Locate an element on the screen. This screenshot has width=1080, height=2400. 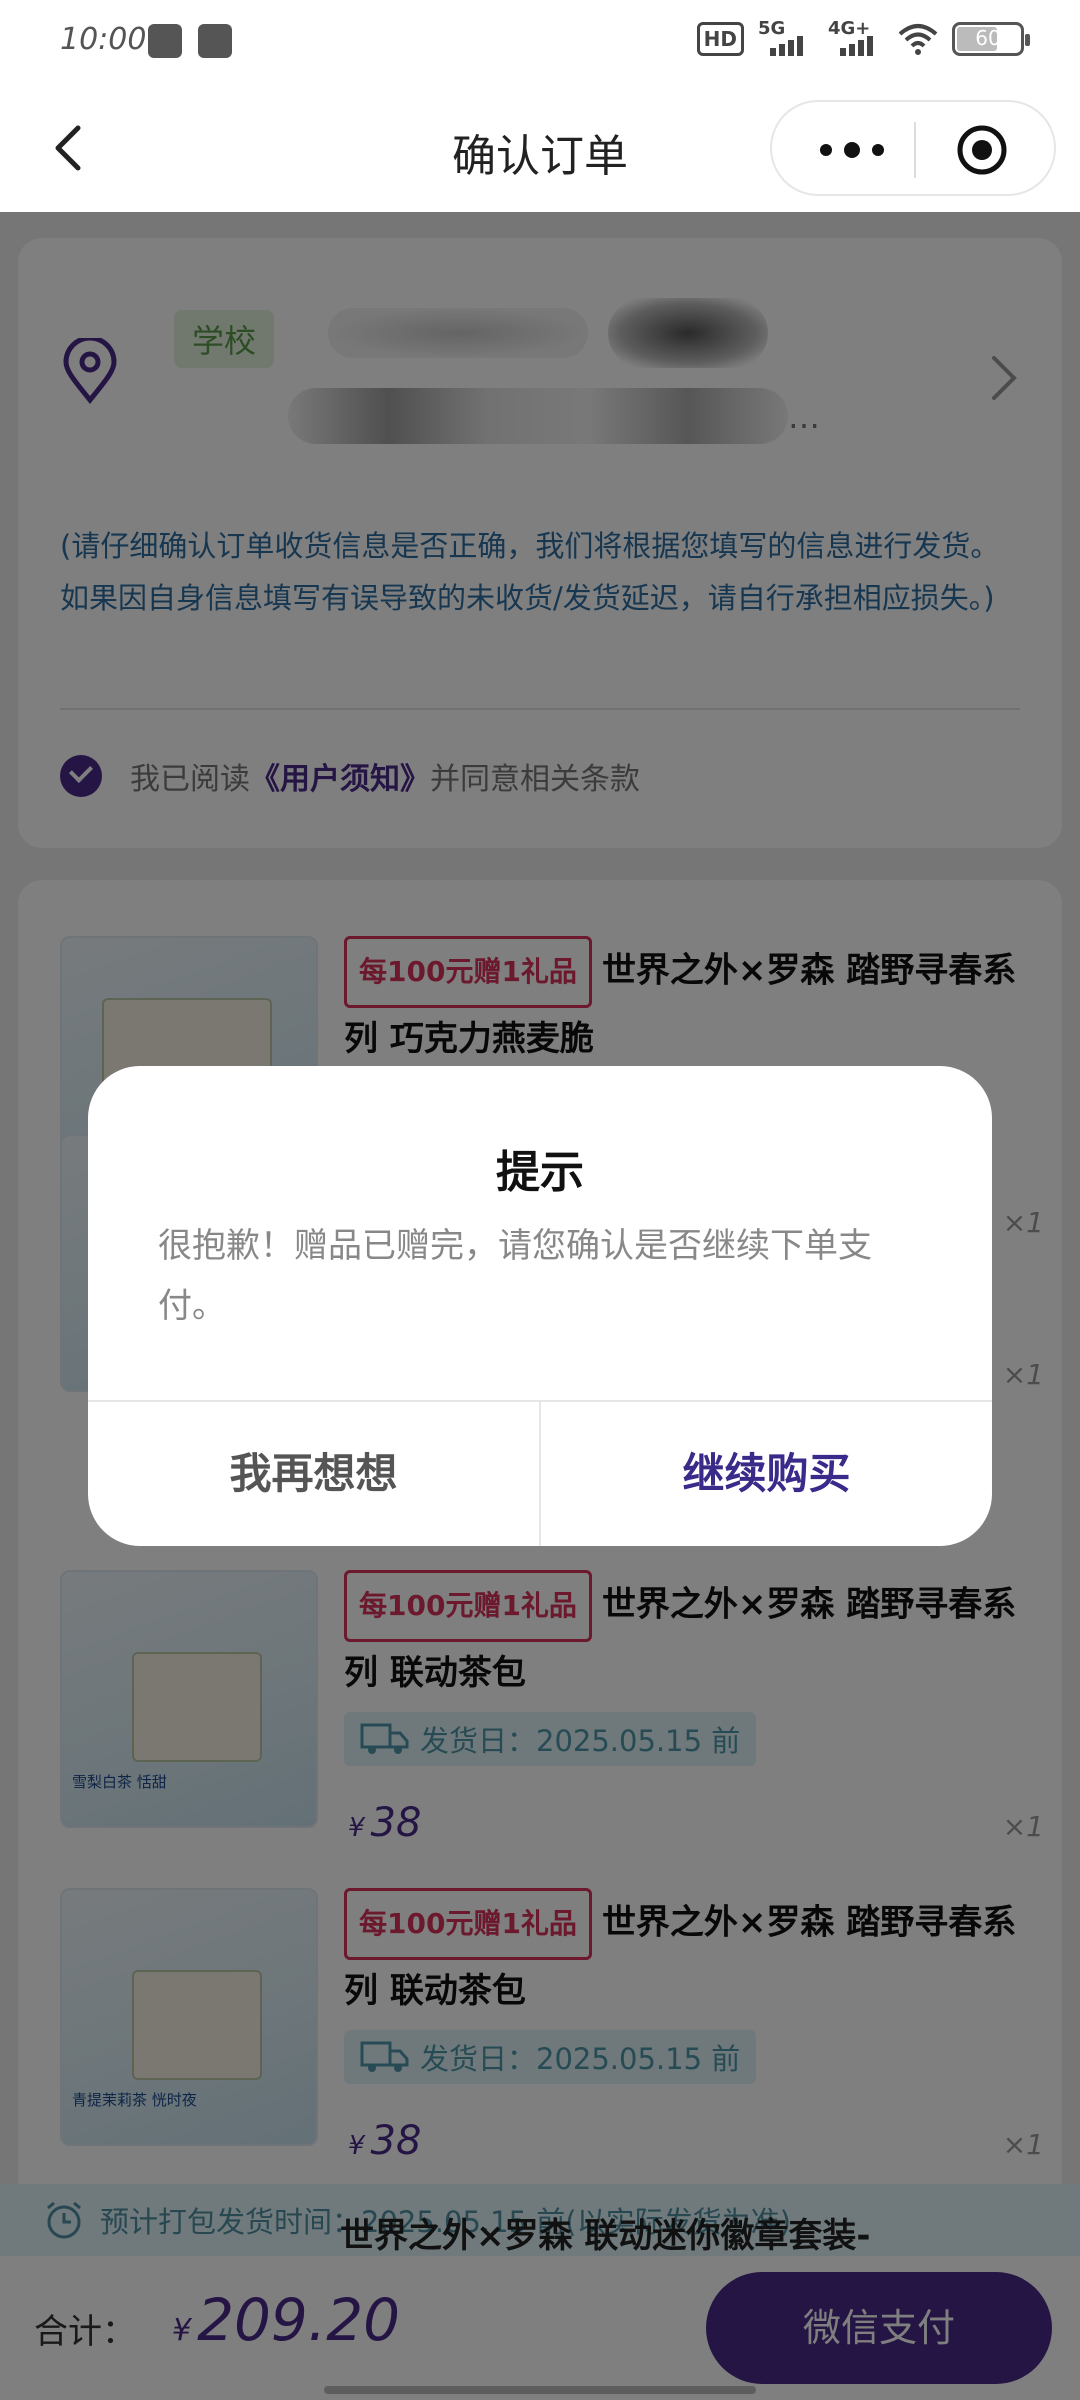
wifi-icon is located at coordinates (918, 39).